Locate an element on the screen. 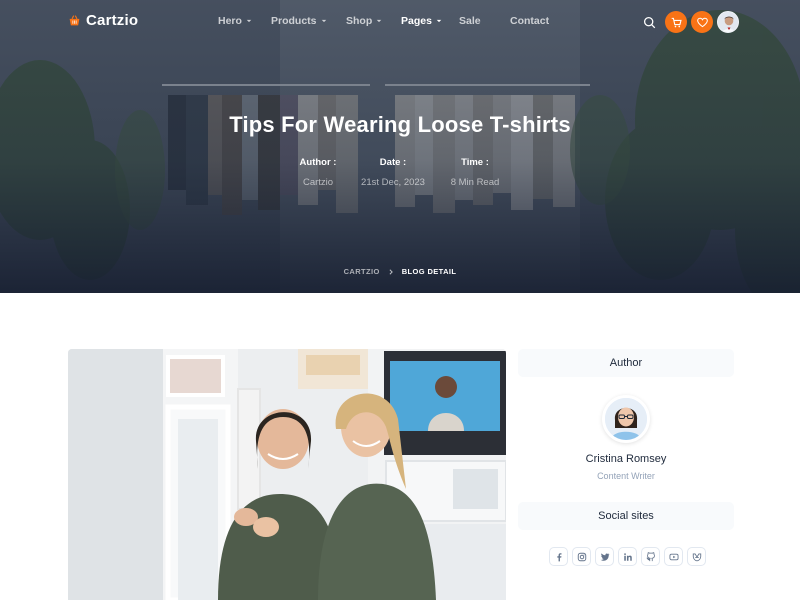 This screenshot has height=600, width=800. social-links is located at coordinates (627, 556).